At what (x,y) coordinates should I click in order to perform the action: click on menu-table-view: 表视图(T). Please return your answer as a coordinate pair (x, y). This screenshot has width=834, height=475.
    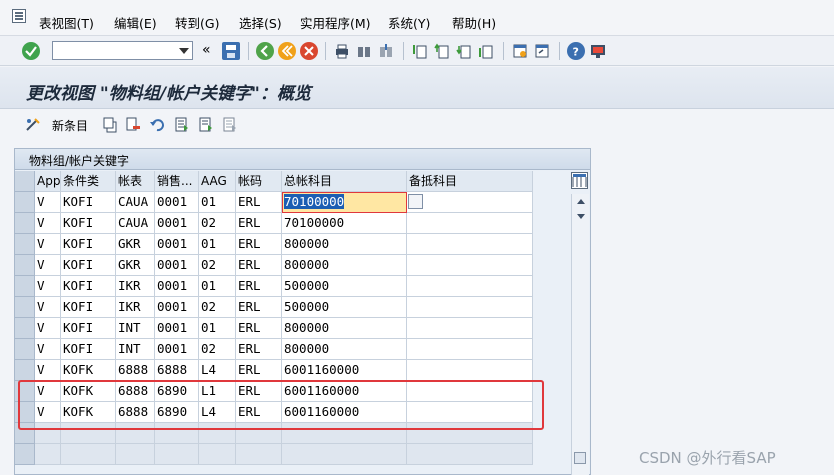
    Looking at the image, I should click on (66, 22).